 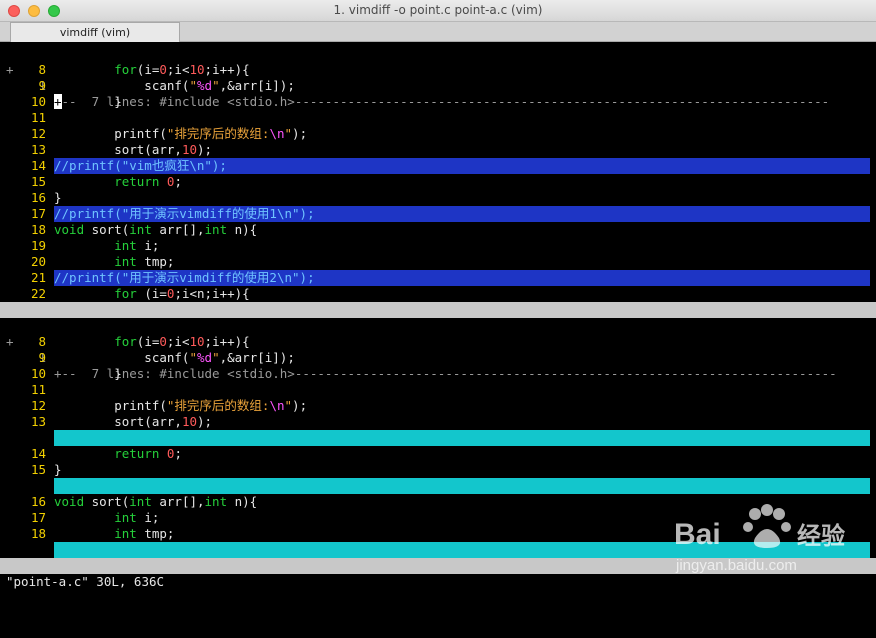 What do you see at coordinates (38, 245) in the screenshot?
I see `line-number: 19` at bounding box center [38, 245].